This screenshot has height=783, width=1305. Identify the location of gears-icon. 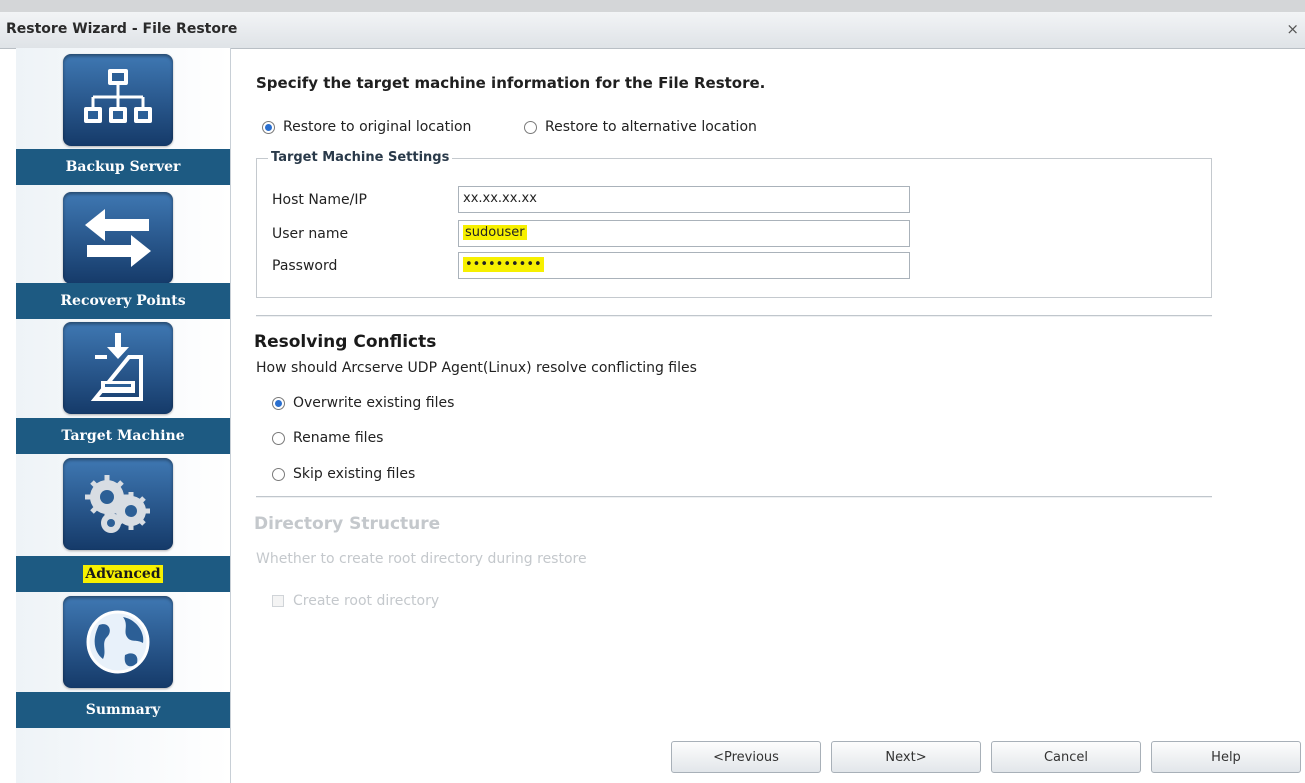
(117, 504).